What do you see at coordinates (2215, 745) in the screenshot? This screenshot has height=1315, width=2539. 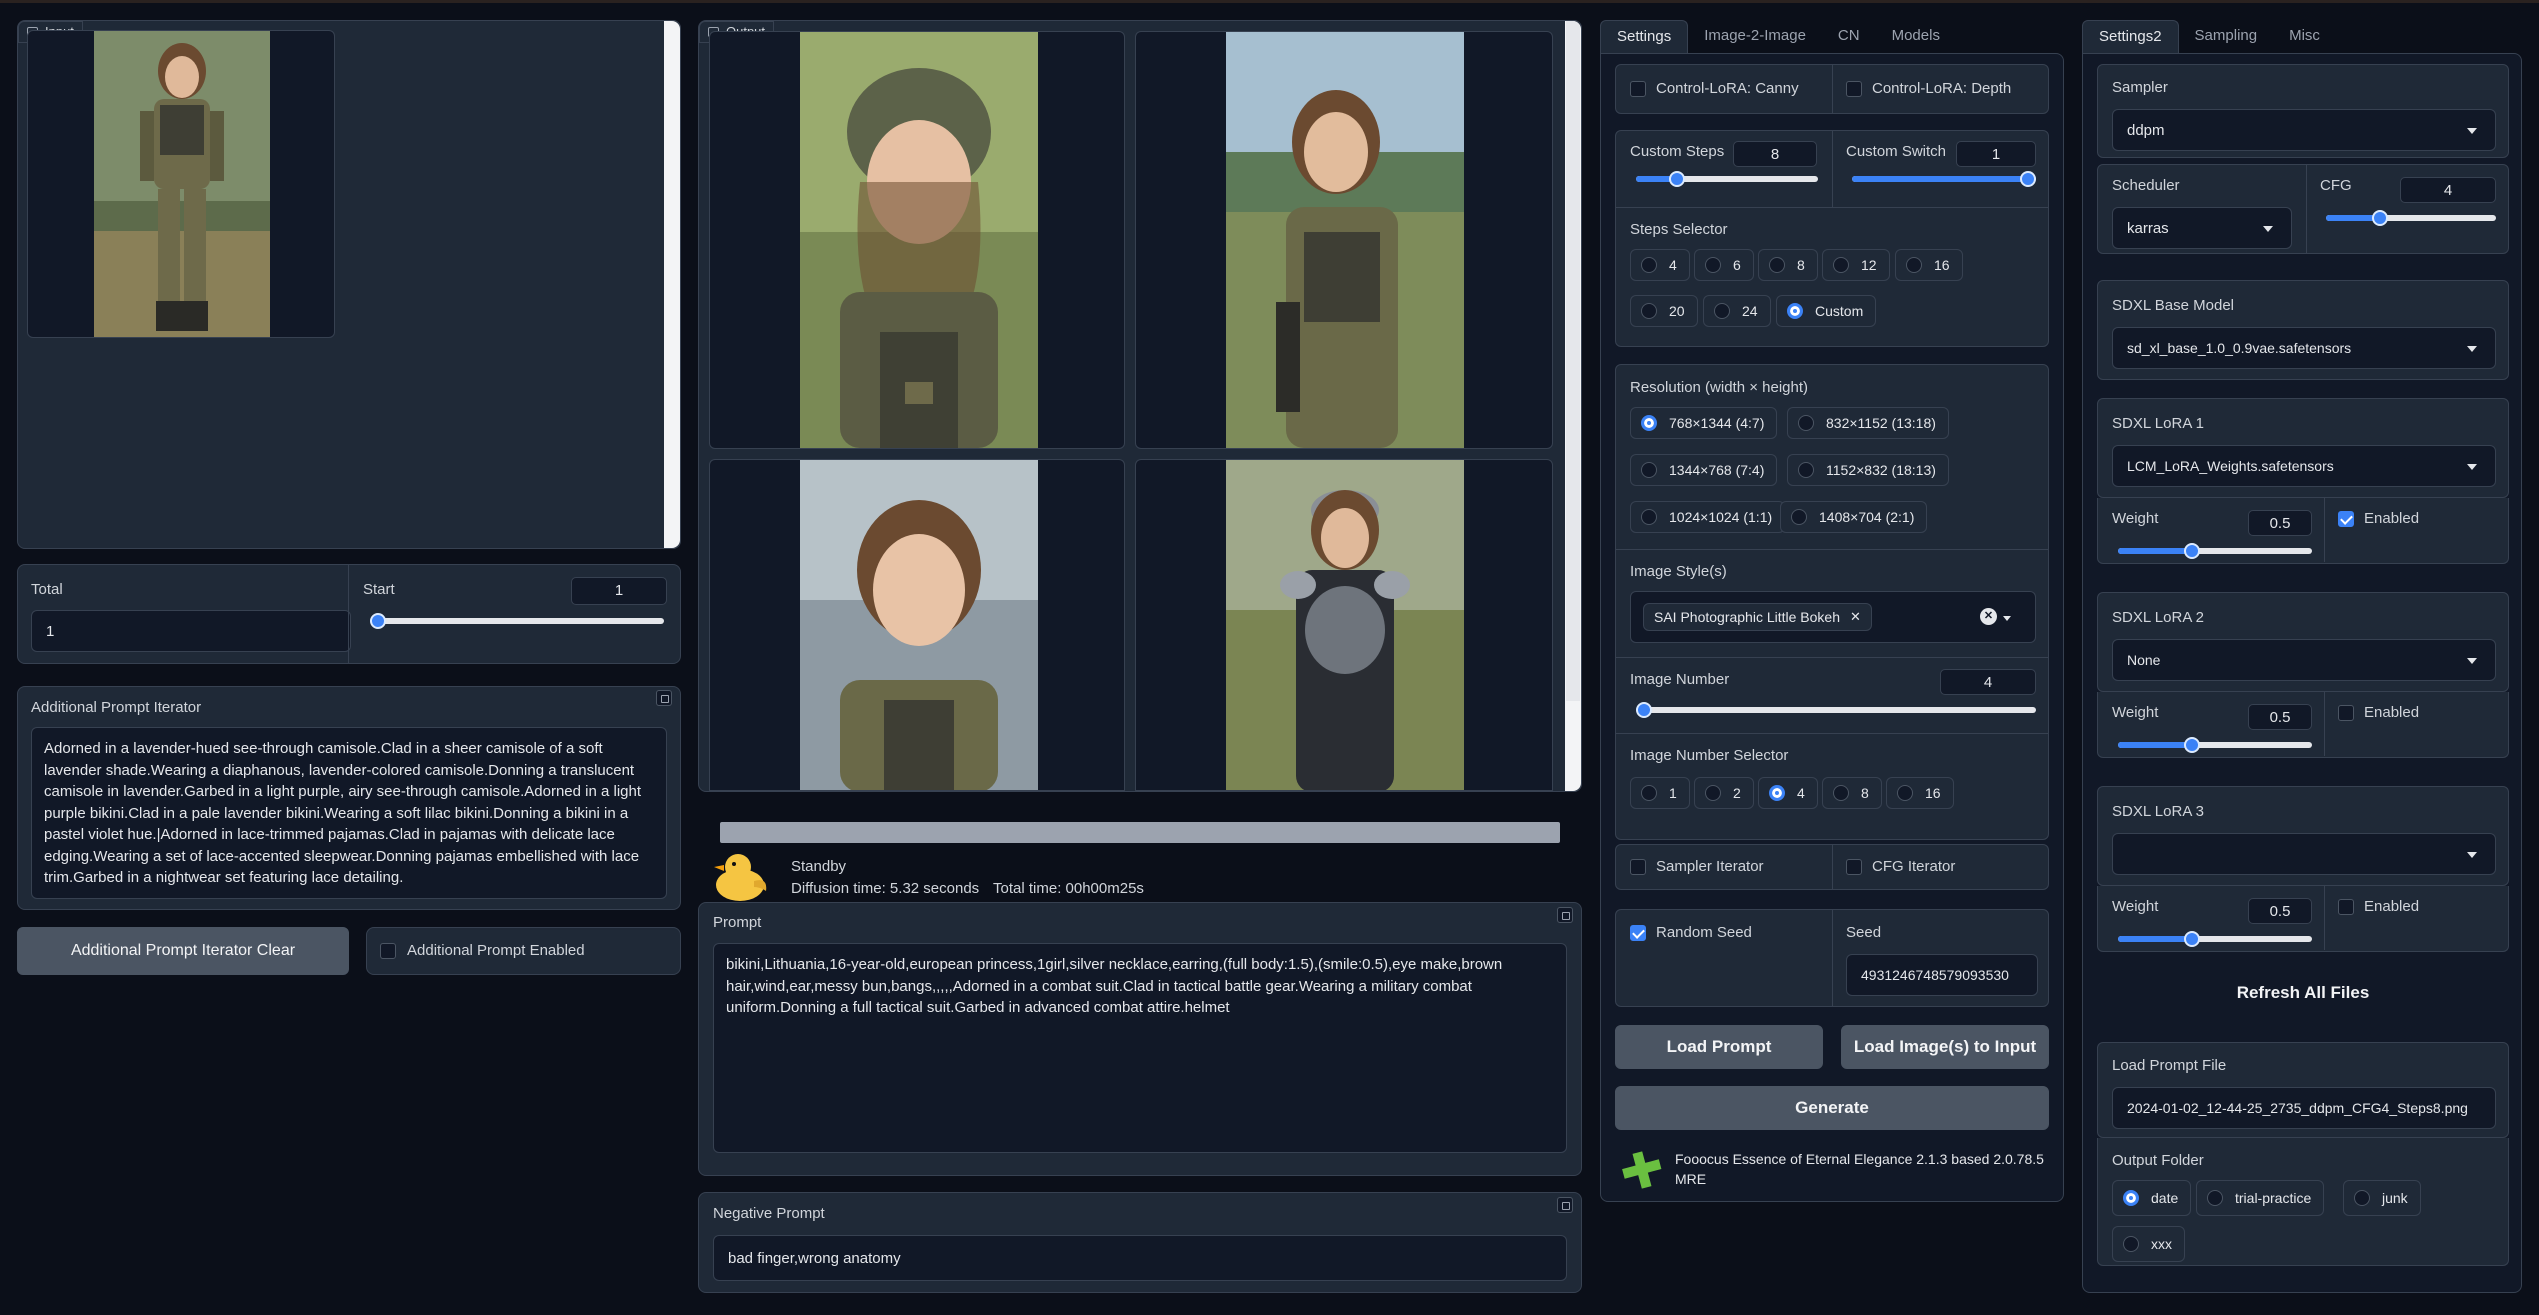 I see `lora2-weight-slider` at bounding box center [2215, 745].